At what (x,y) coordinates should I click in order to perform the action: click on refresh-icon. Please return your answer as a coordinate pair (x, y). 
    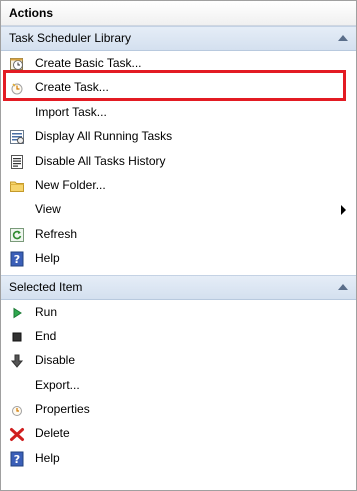
    Looking at the image, I should click on (17, 234).